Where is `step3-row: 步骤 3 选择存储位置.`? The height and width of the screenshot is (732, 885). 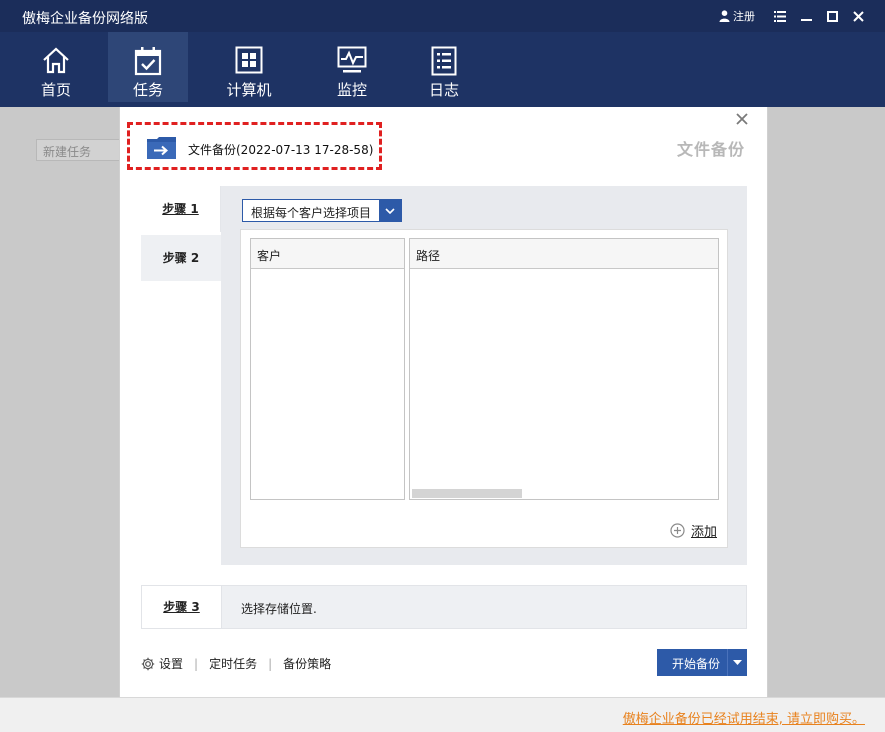 step3-row: 步骤 3 选择存储位置. is located at coordinates (444, 607).